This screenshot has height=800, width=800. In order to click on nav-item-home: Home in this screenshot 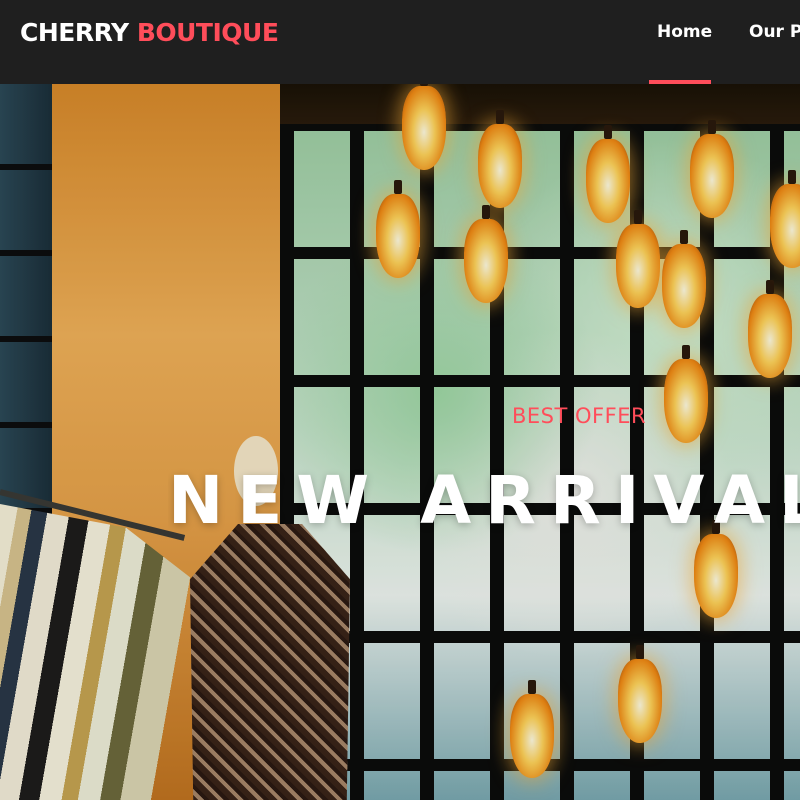, I will do `click(684, 32)`.